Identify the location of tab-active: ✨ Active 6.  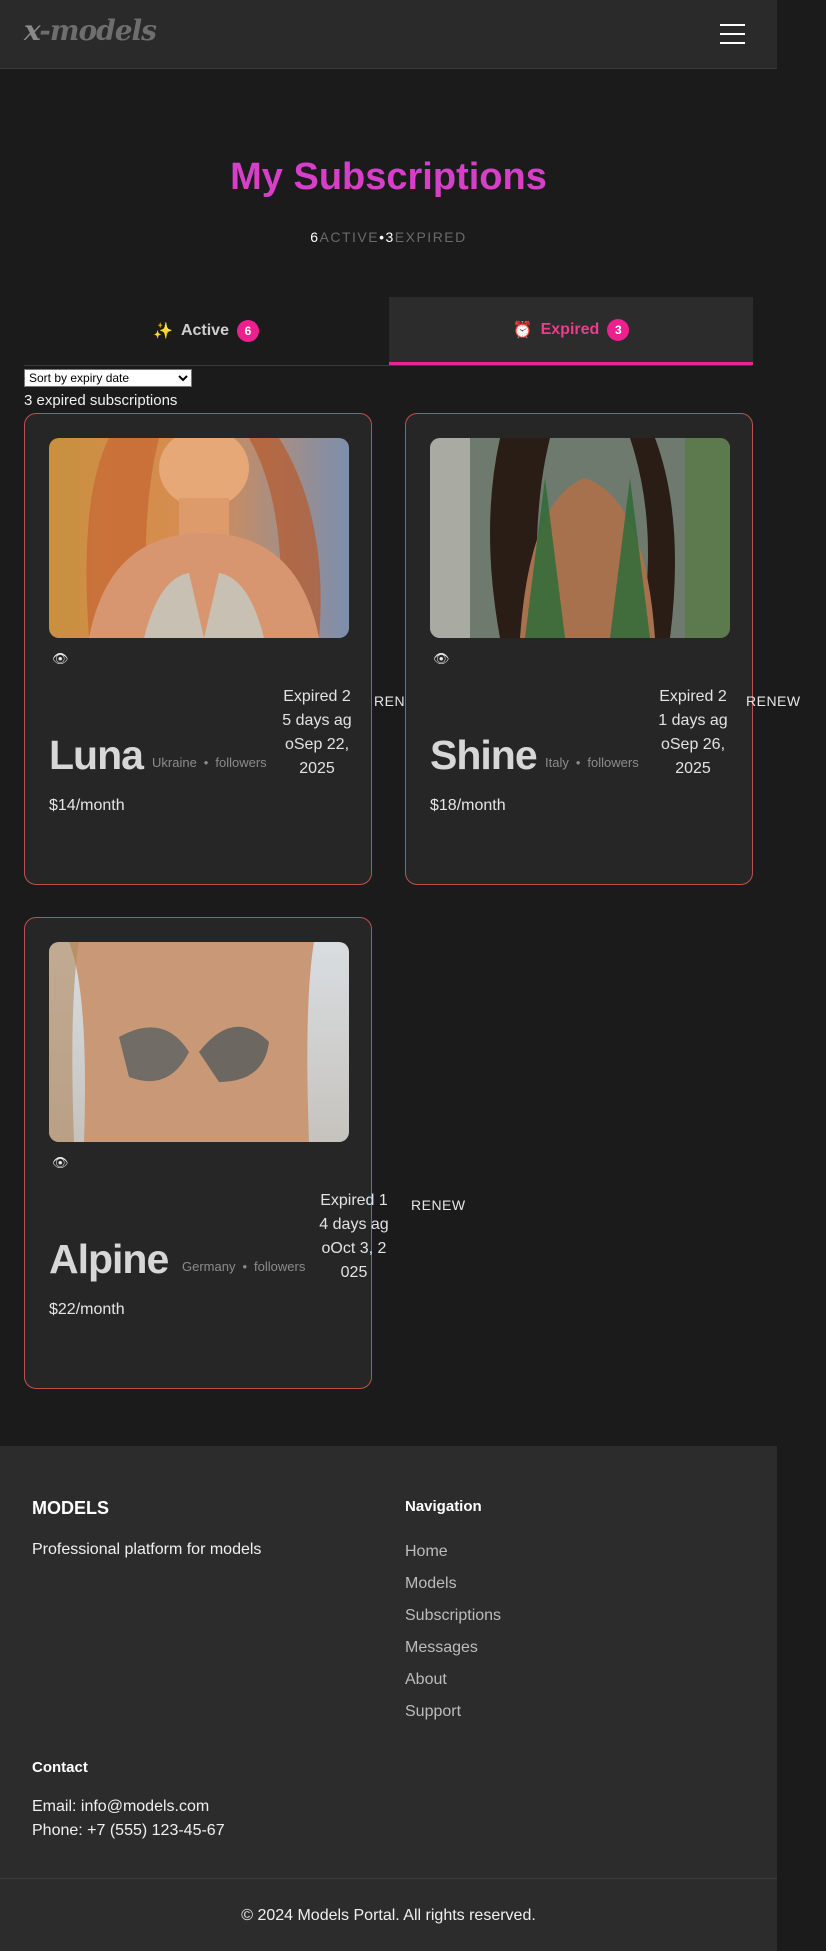
(206, 331).